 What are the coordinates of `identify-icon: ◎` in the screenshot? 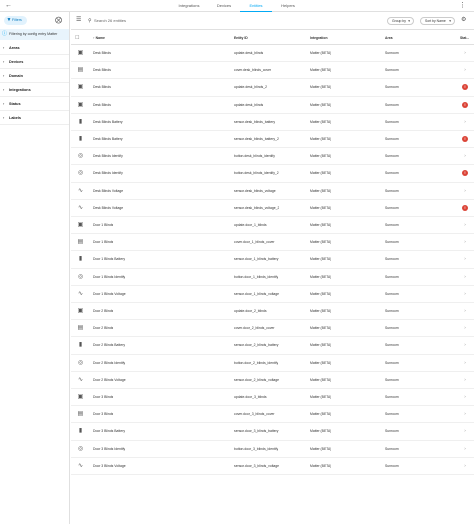 It's located at (80, 156).